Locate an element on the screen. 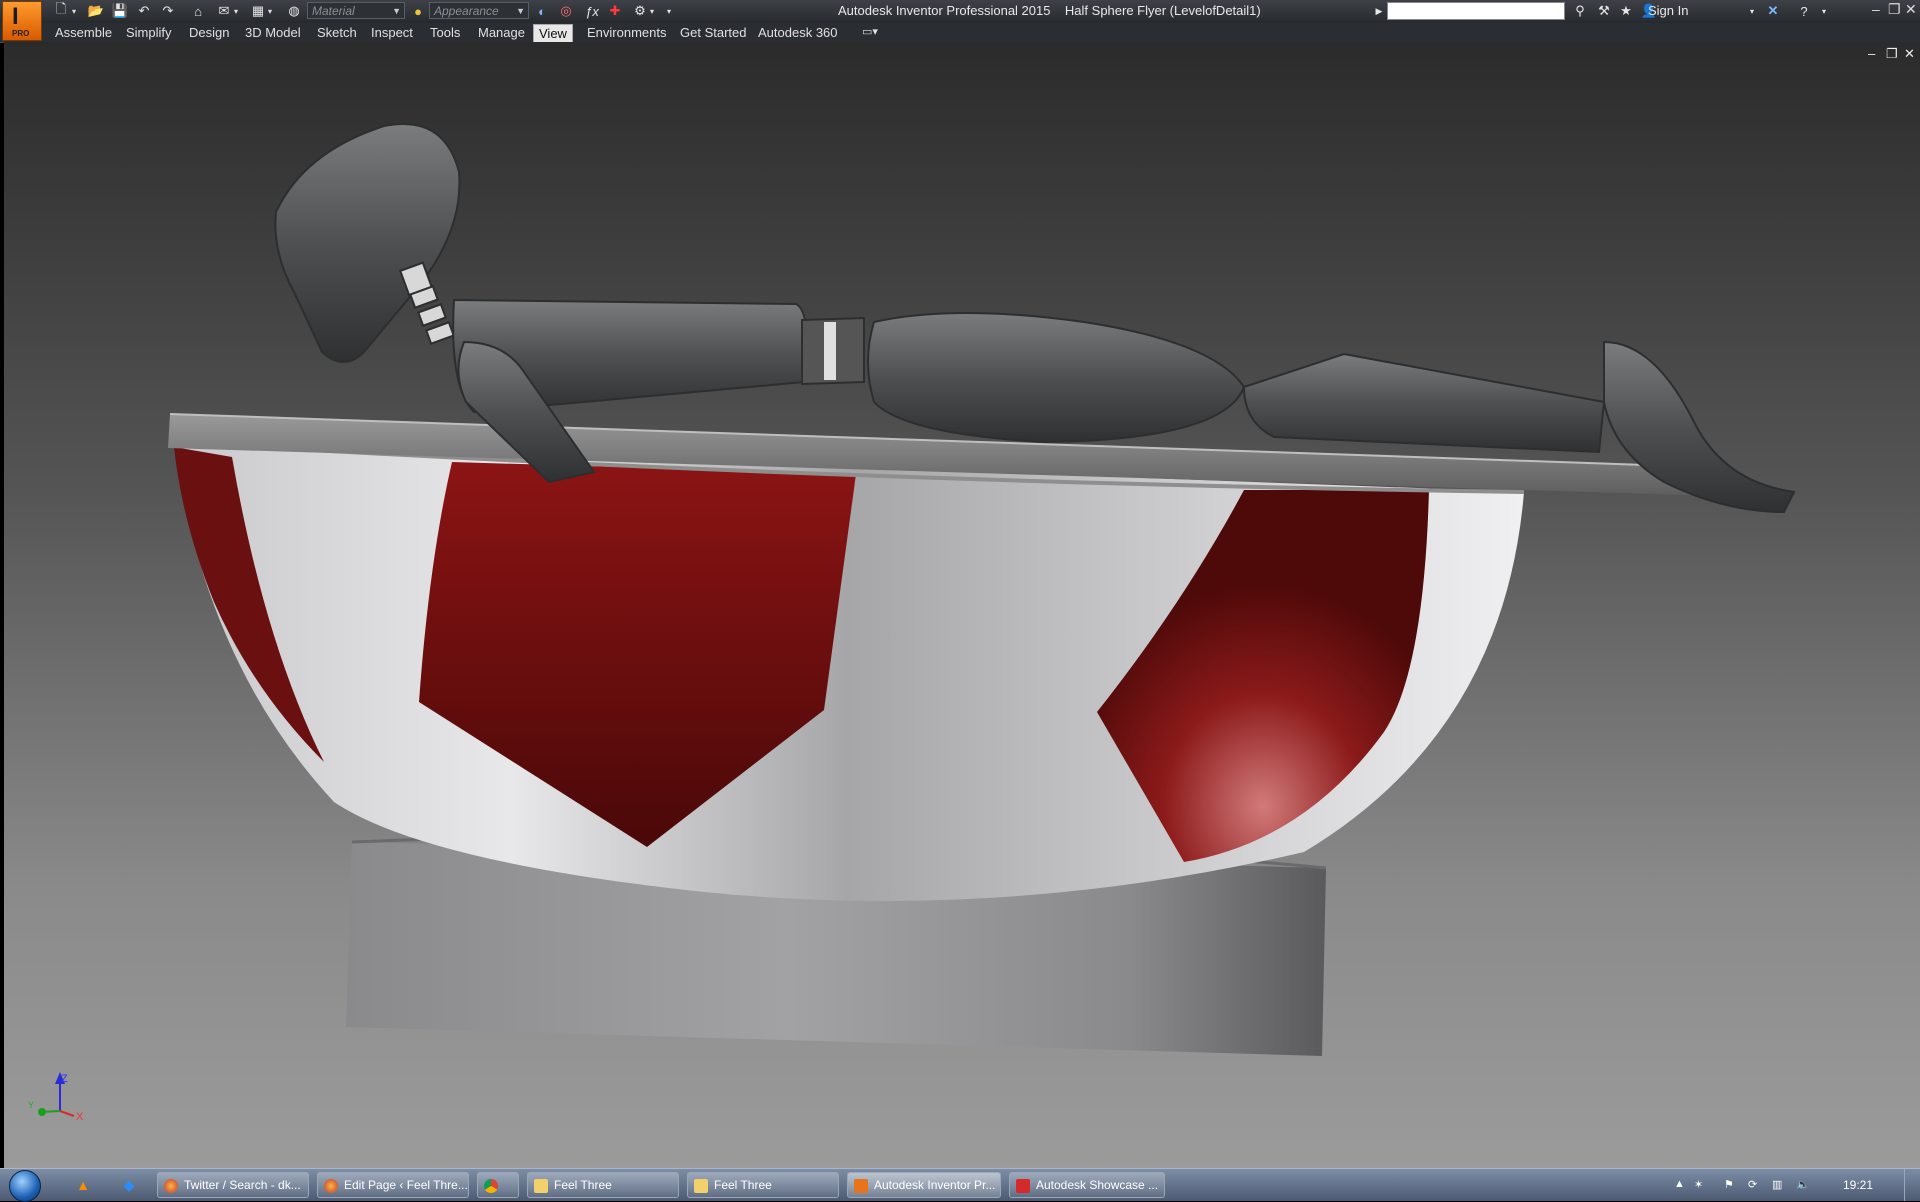 Image resolution: width=1920 pixels, height=1202 pixels. system-clock: 19:21 is located at coordinates (1858, 1185).